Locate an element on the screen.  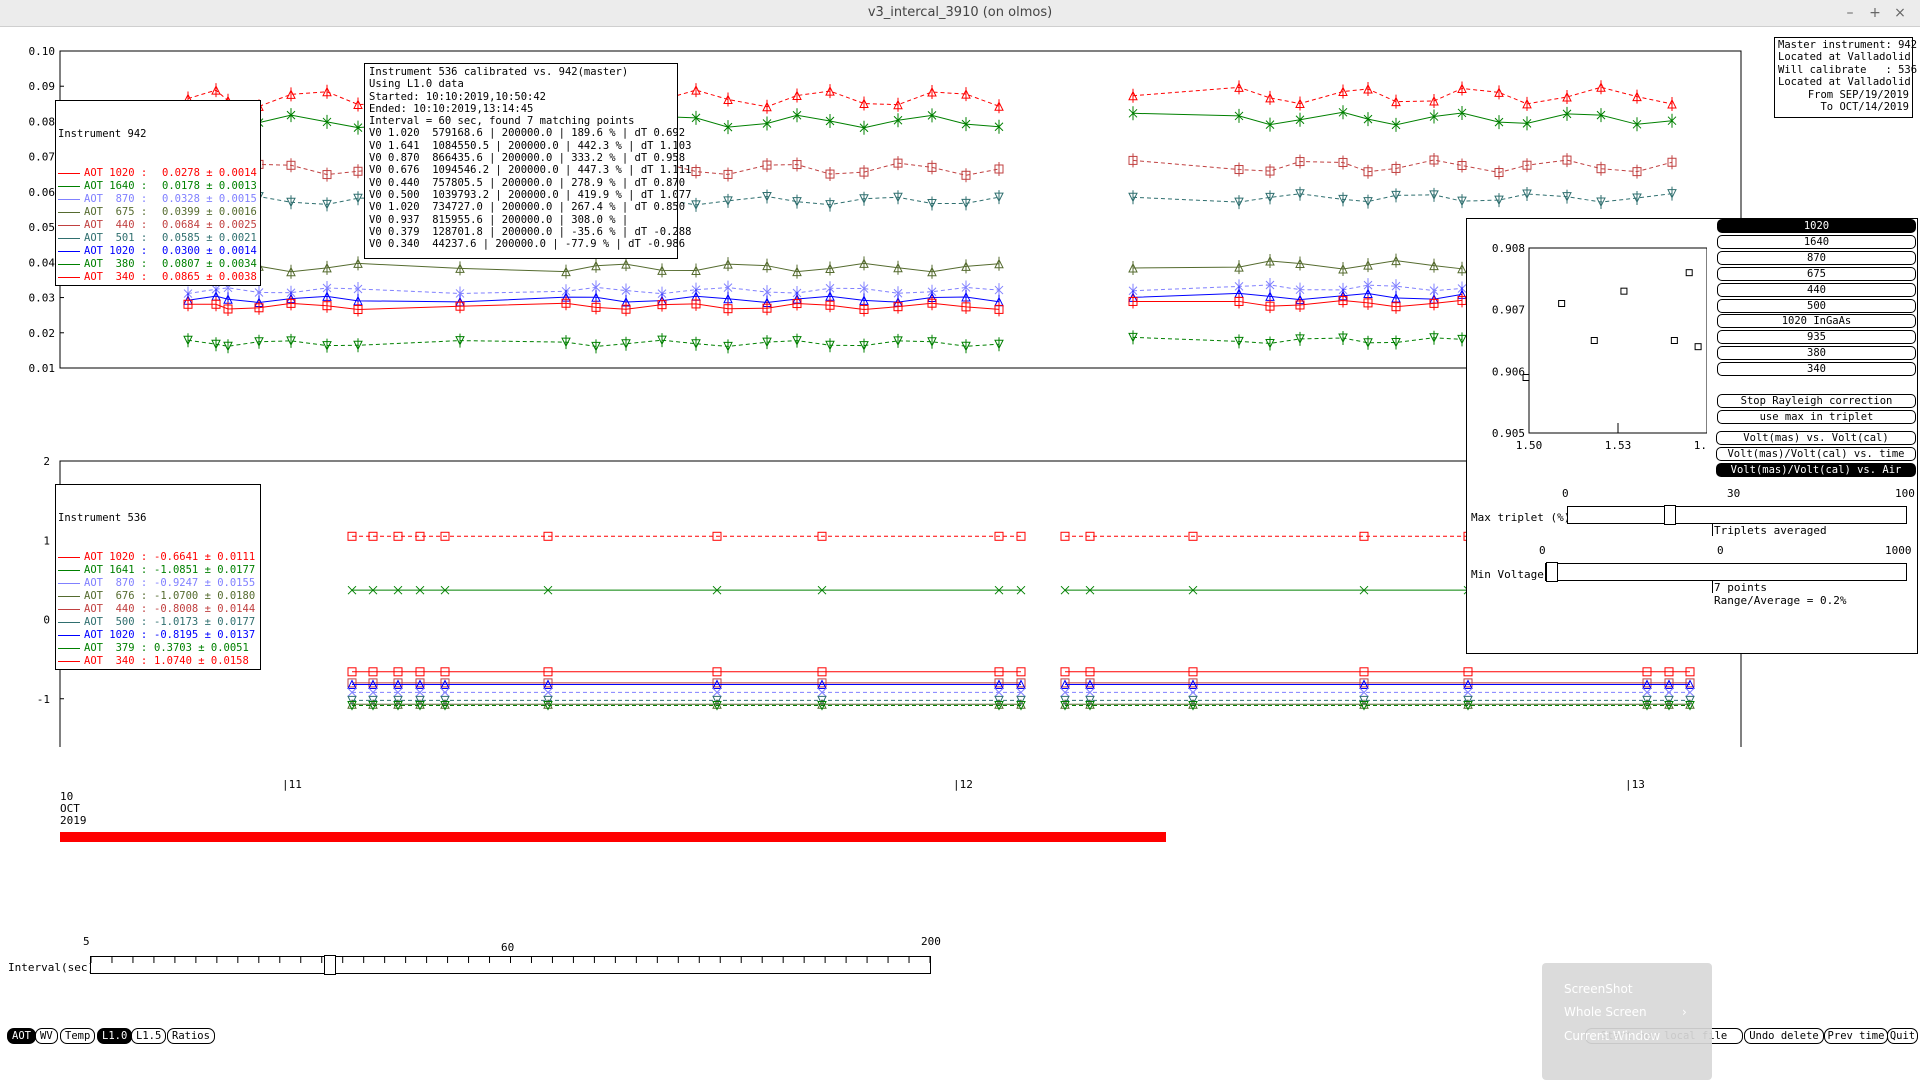
top-legend-row: AOT 380 : 0.0807 ± 0.0034 is located at coordinates (158, 264).